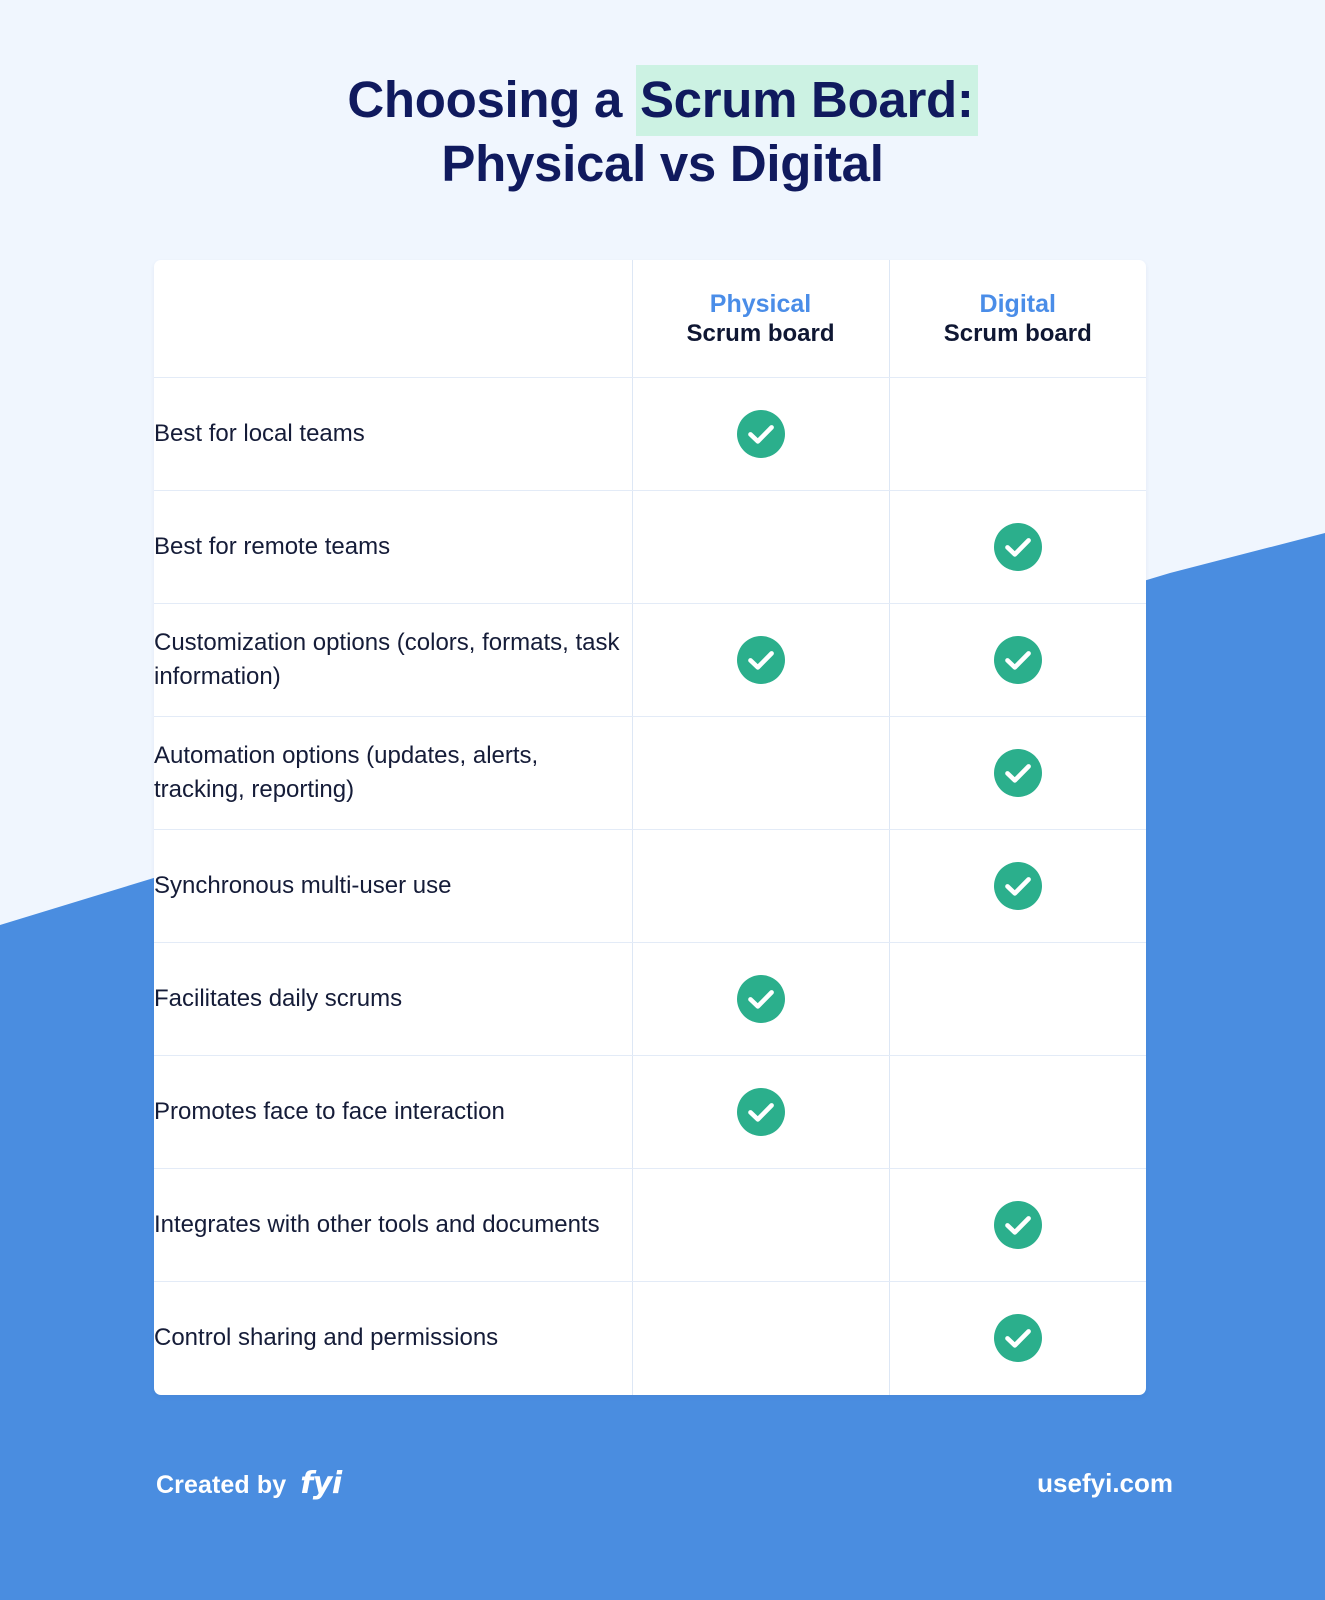 The image size is (1325, 1600). Describe the element at coordinates (1105, 1483) in the screenshot. I see `site-url: usefyi.com` at that location.